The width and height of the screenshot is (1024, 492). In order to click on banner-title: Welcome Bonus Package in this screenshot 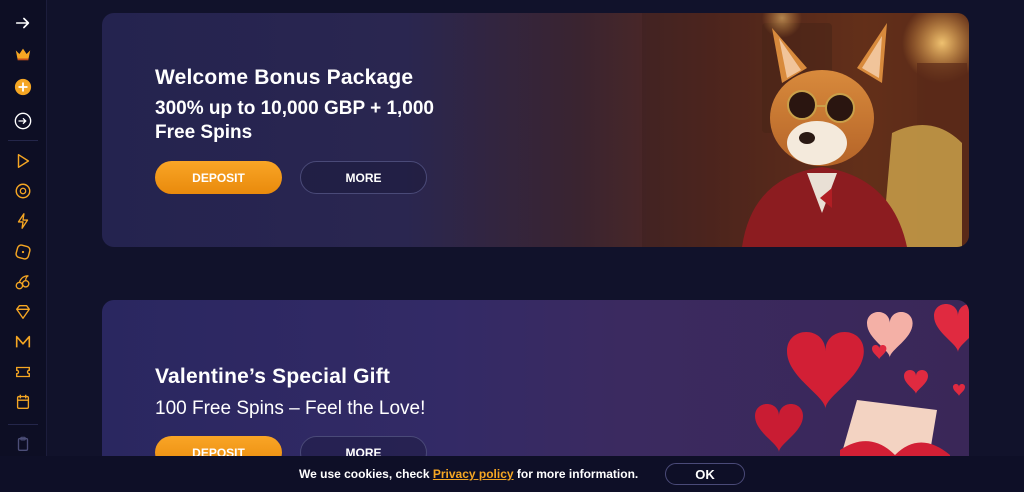, I will do `click(284, 77)`.